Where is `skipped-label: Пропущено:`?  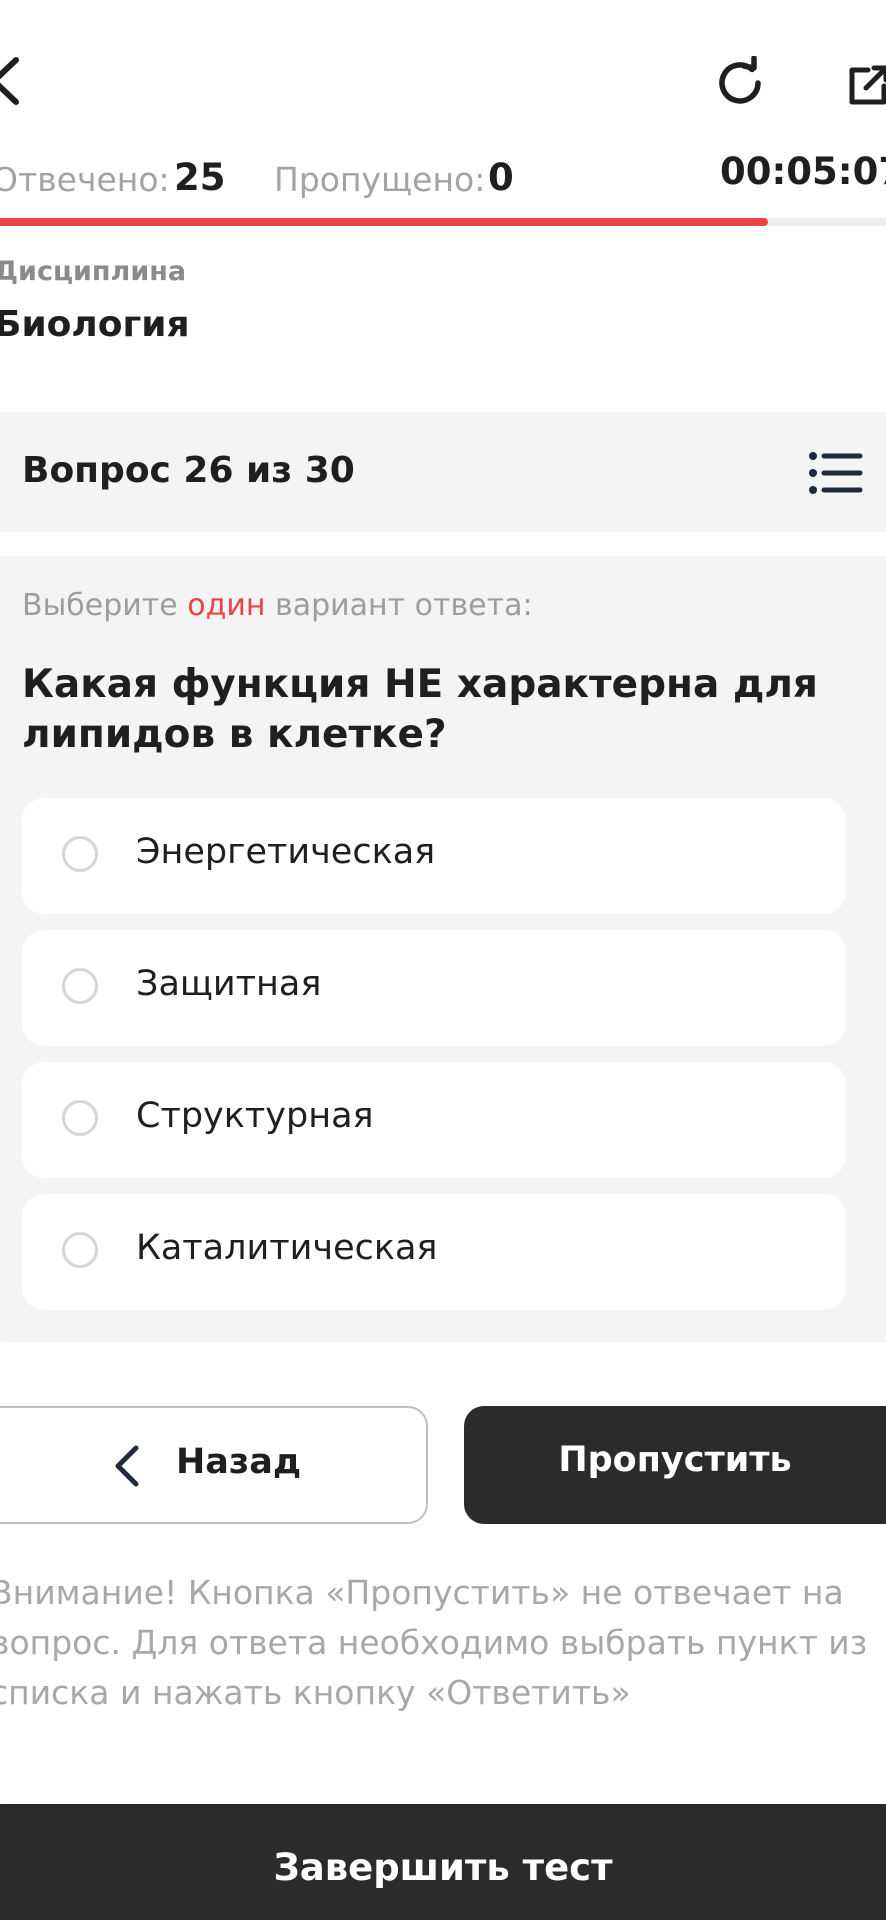
skipped-label: Пропущено: is located at coordinates (380, 179).